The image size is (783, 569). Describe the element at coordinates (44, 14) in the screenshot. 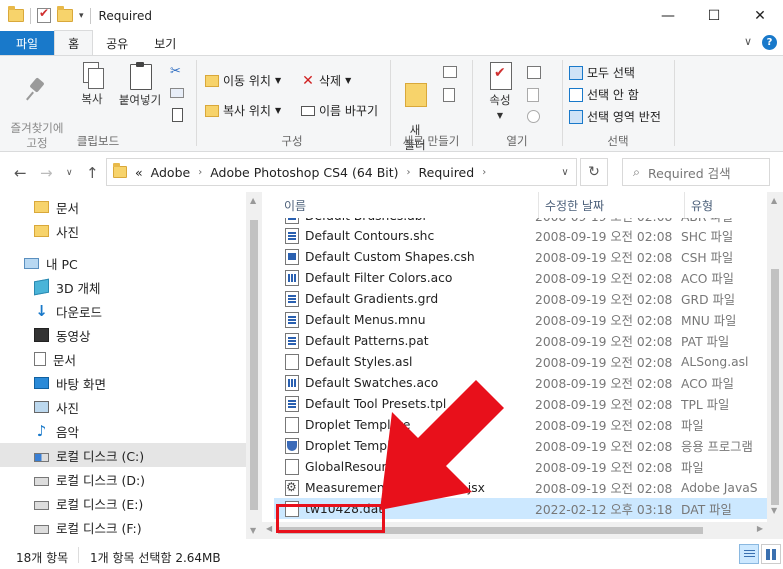

I see `properties-quick-icon` at that location.